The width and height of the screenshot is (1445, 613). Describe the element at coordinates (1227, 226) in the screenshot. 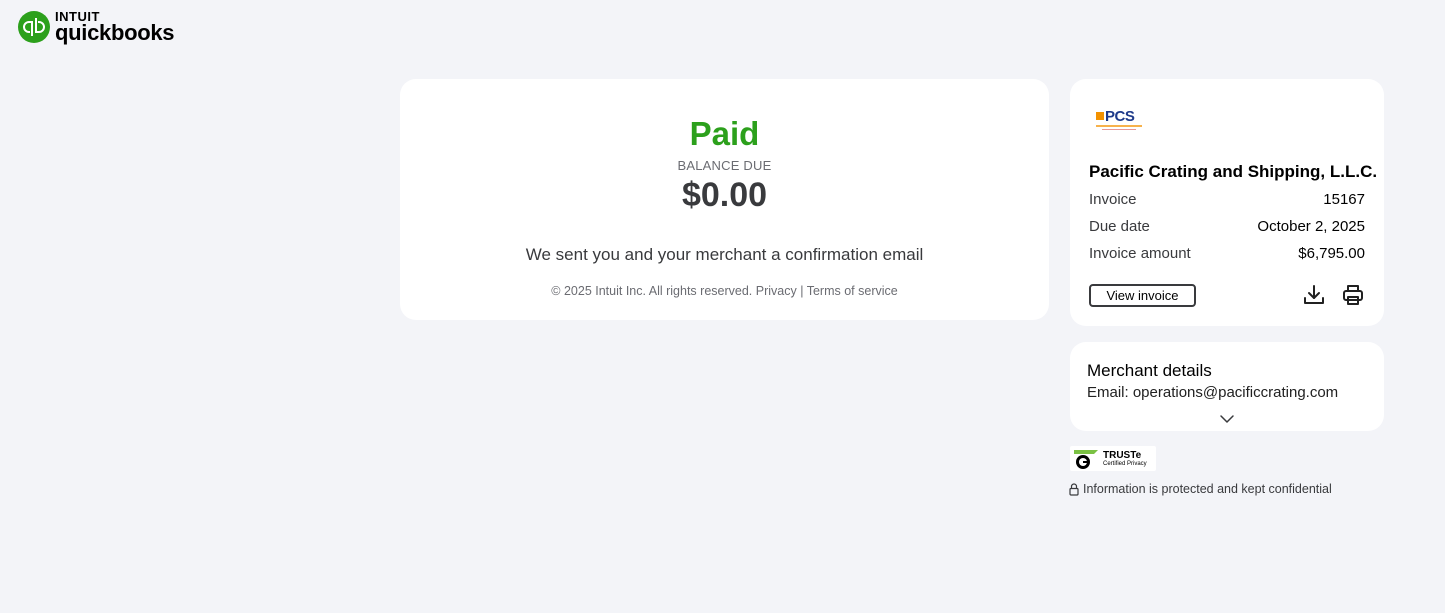

I see `due-date-row: Due date October 2, 2025` at that location.